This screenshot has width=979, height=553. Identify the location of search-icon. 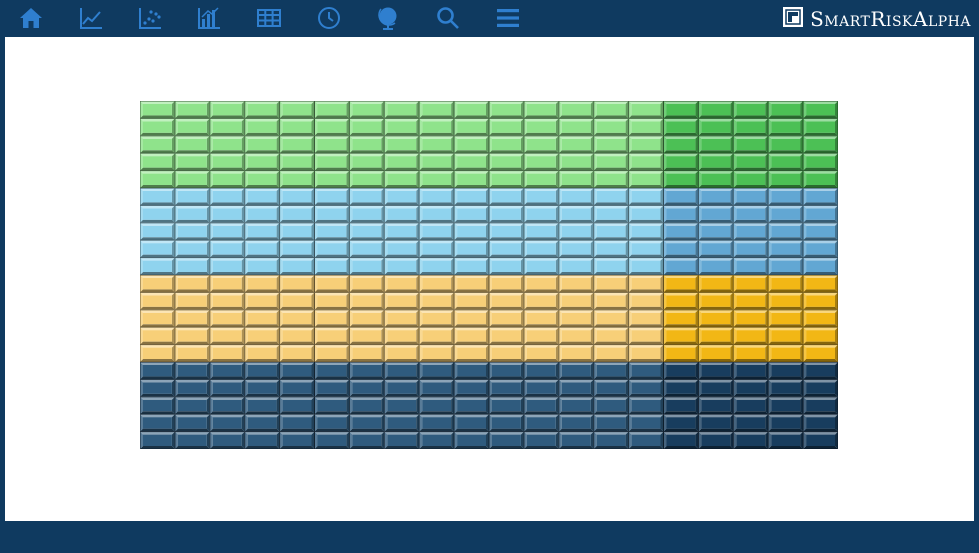
(448, 18).